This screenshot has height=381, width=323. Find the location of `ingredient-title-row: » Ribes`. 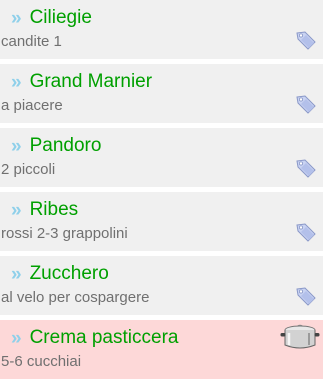

ingredient-title-row: » Ribes is located at coordinates (44, 210).